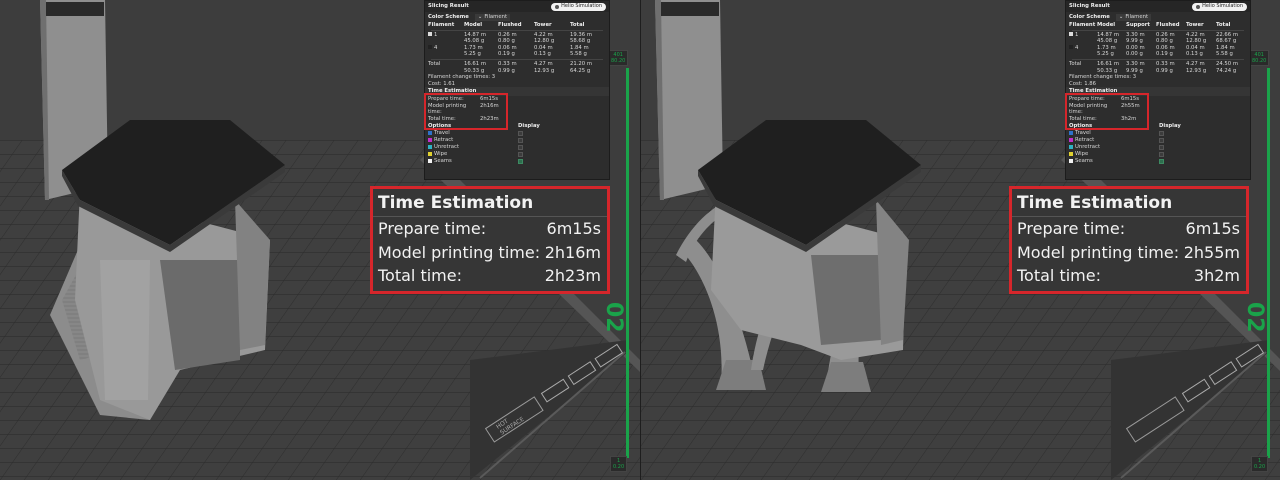  I want to click on option-label: Unretract, so click(1088, 146).